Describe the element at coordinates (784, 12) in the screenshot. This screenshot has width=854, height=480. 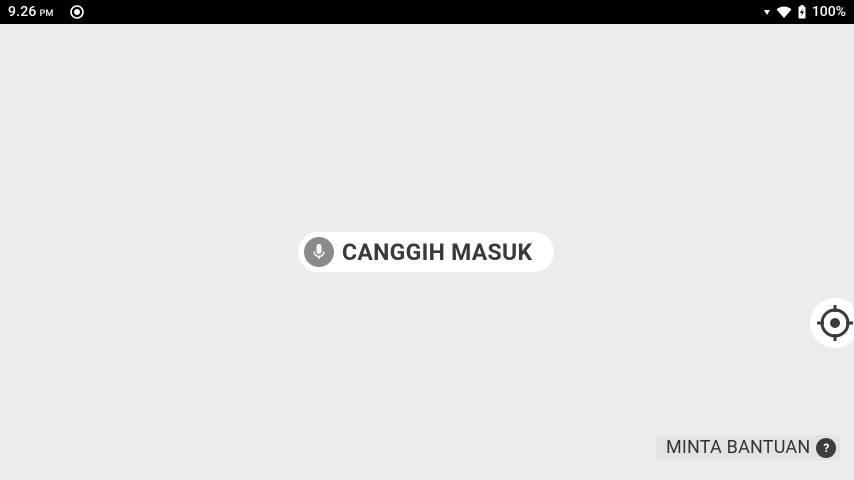
I see `wifi-icon` at that location.